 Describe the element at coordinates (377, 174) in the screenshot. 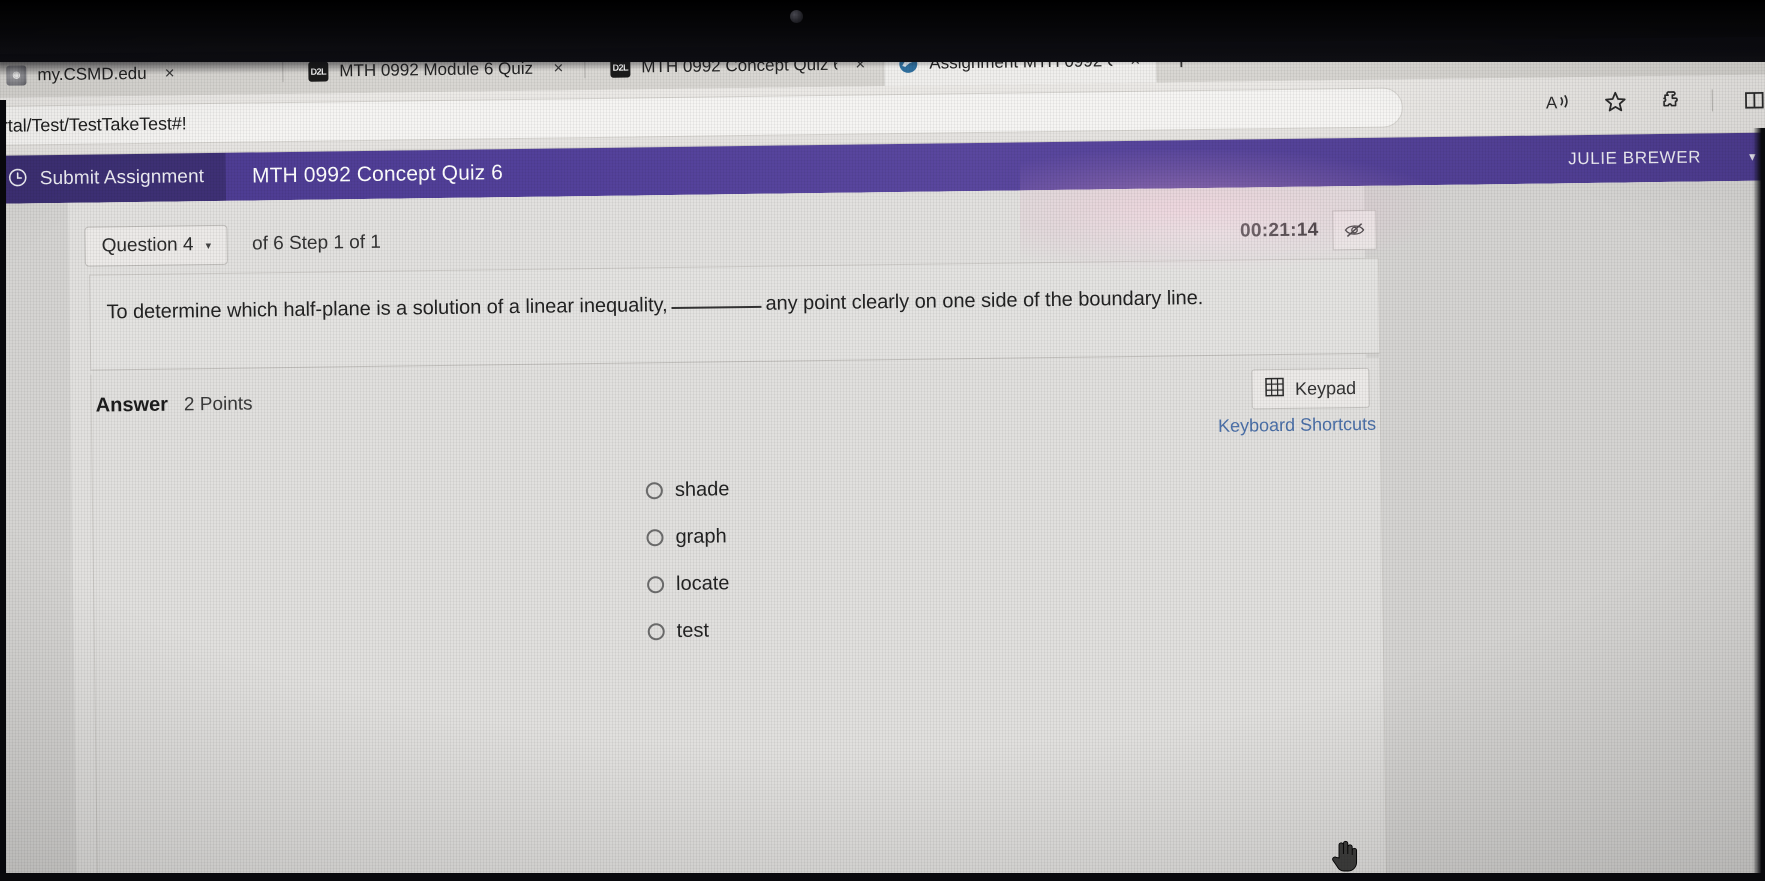

I see `quiz-title: MTH 0992 Concept Quiz 6` at that location.